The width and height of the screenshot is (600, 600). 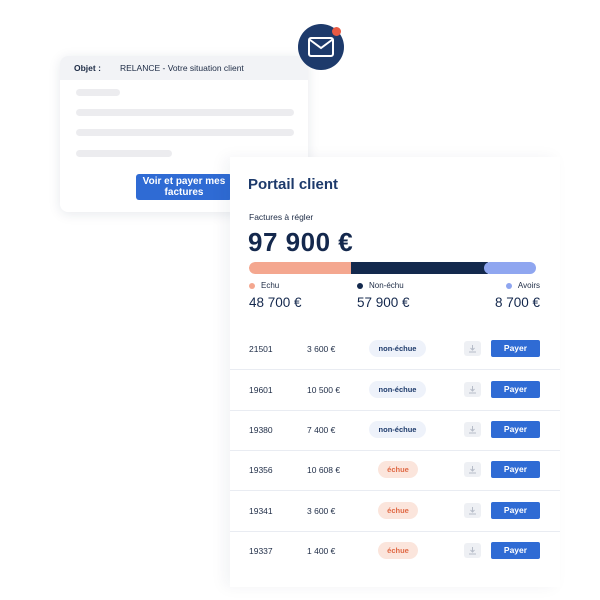 I want to click on total-amount: 97 900 €, so click(x=301, y=242).